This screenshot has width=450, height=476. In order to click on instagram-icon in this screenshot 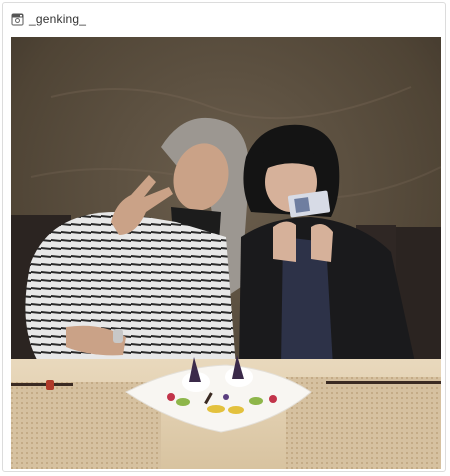, I will do `click(17, 19)`.